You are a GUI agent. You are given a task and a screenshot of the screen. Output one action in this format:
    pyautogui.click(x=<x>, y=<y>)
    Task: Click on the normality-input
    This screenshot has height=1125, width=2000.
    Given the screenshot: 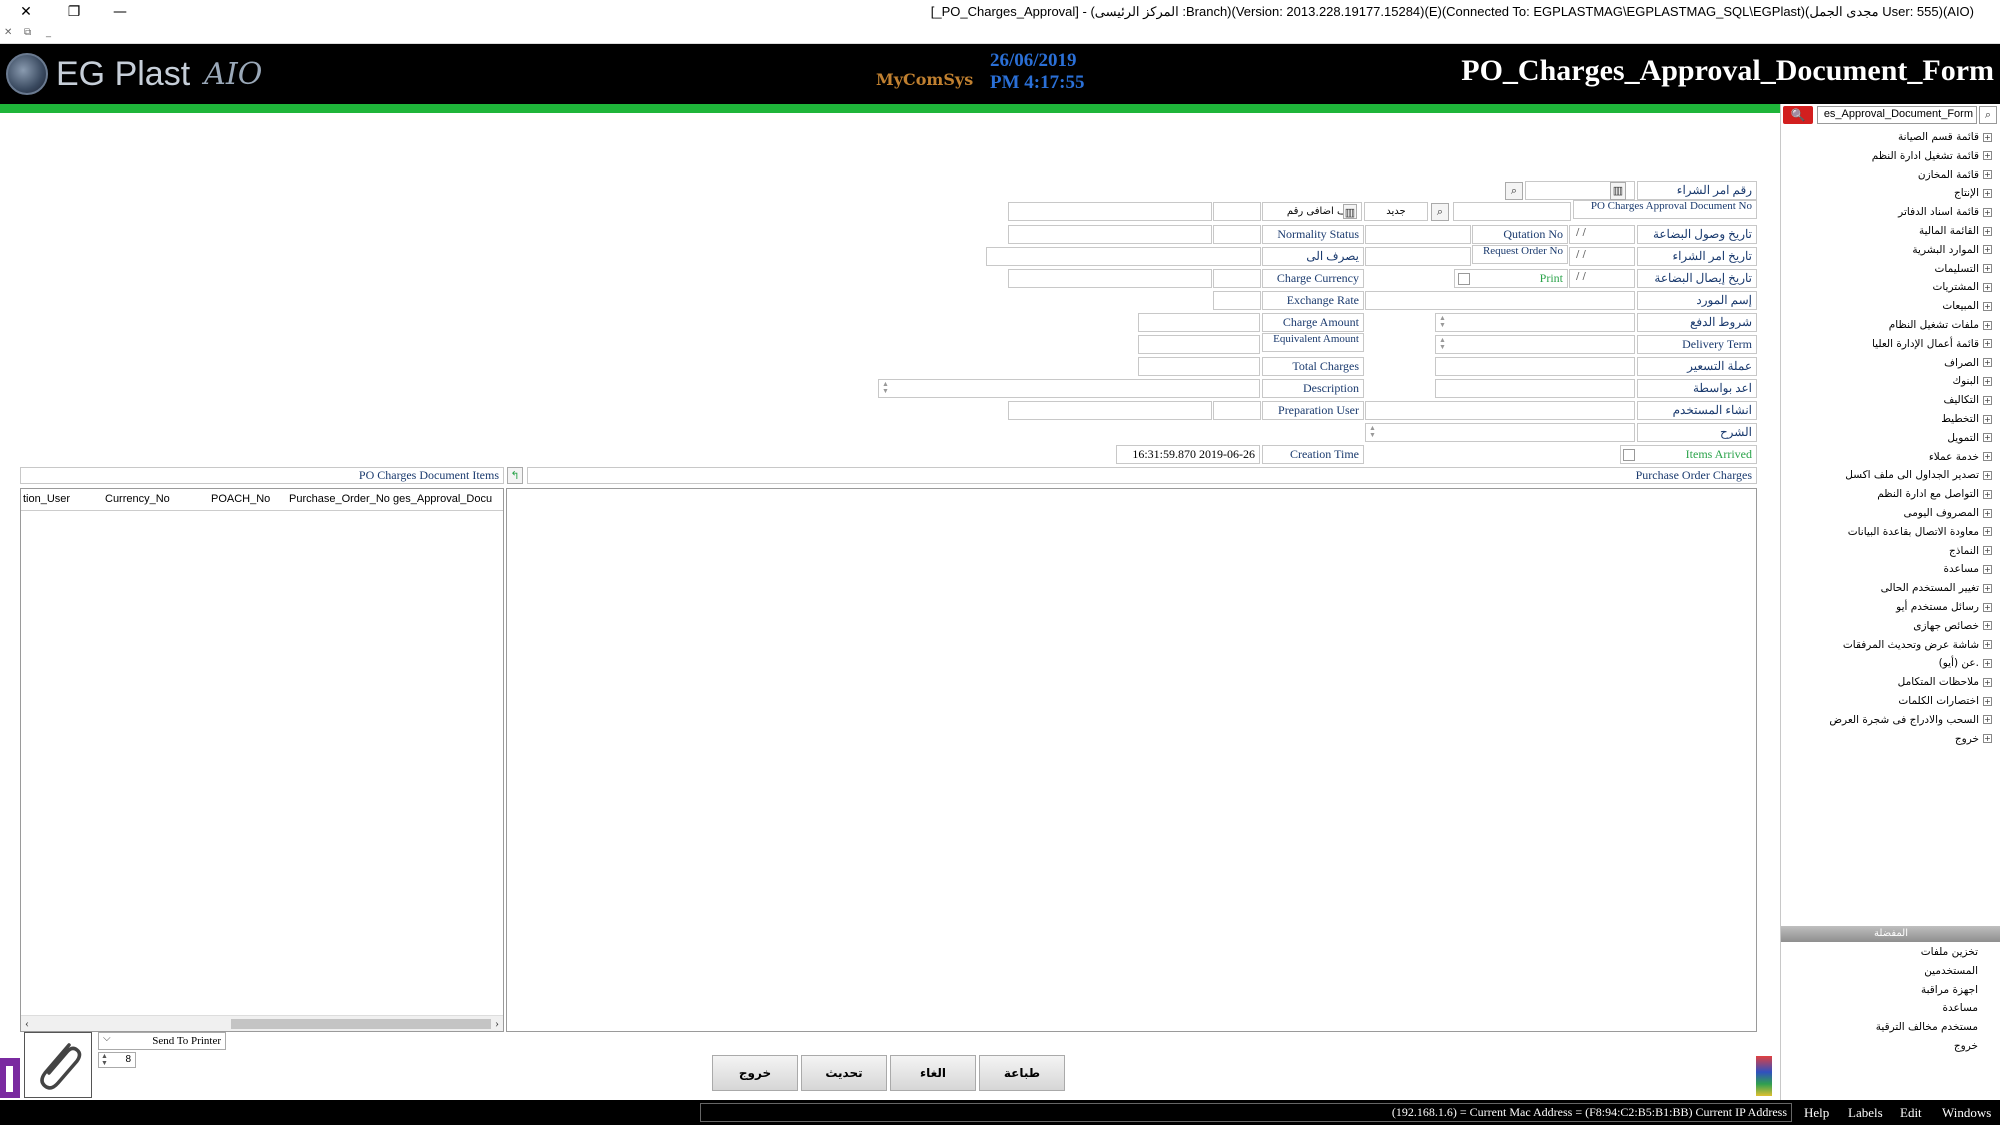 What is the action you would take?
    pyautogui.click(x=1110, y=234)
    